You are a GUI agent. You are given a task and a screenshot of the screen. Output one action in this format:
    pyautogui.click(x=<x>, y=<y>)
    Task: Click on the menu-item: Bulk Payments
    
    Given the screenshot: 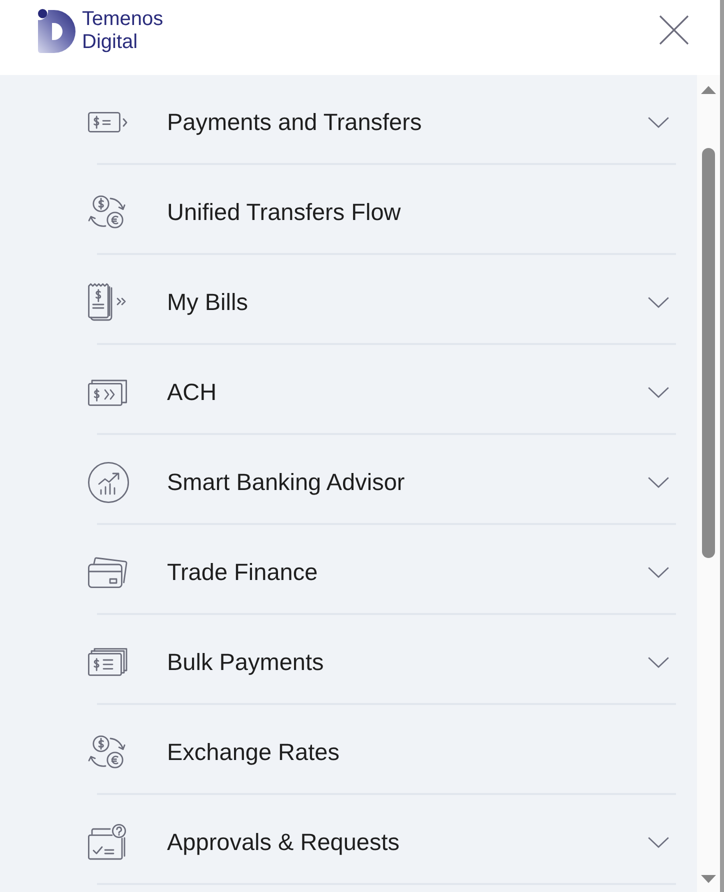 What is the action you would take?
    pyautogui.click(x=378, y=659)
    